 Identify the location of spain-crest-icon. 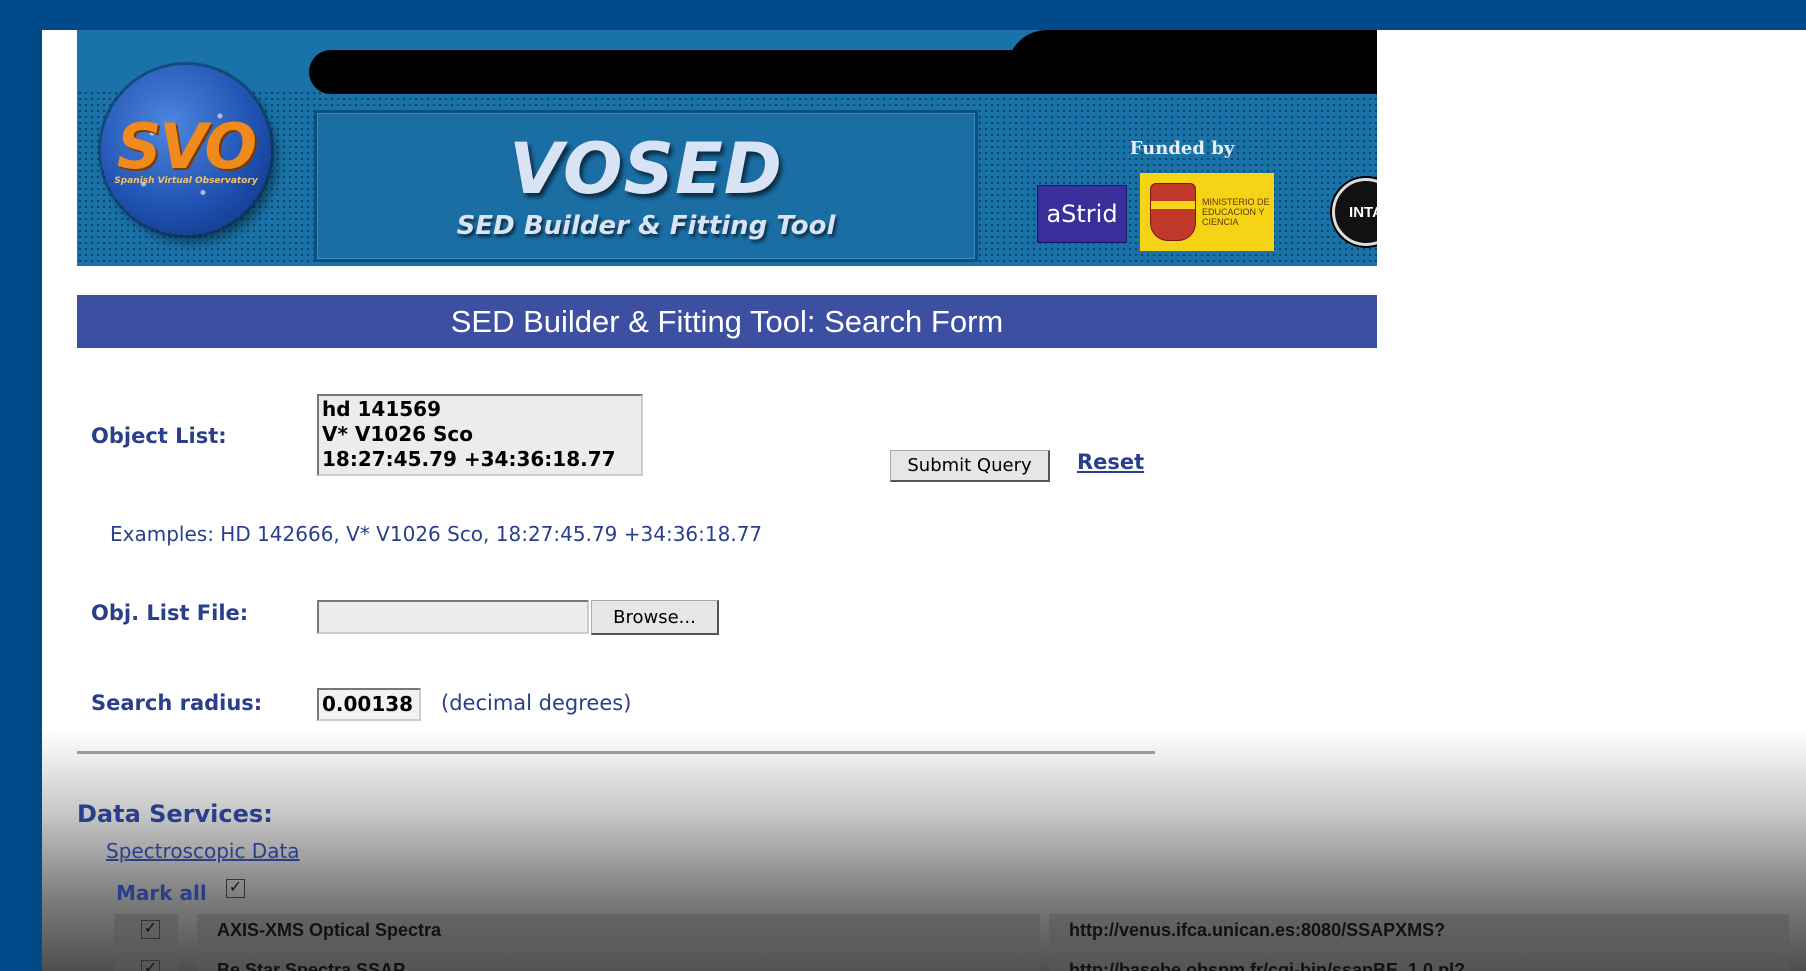
(1173, 212).